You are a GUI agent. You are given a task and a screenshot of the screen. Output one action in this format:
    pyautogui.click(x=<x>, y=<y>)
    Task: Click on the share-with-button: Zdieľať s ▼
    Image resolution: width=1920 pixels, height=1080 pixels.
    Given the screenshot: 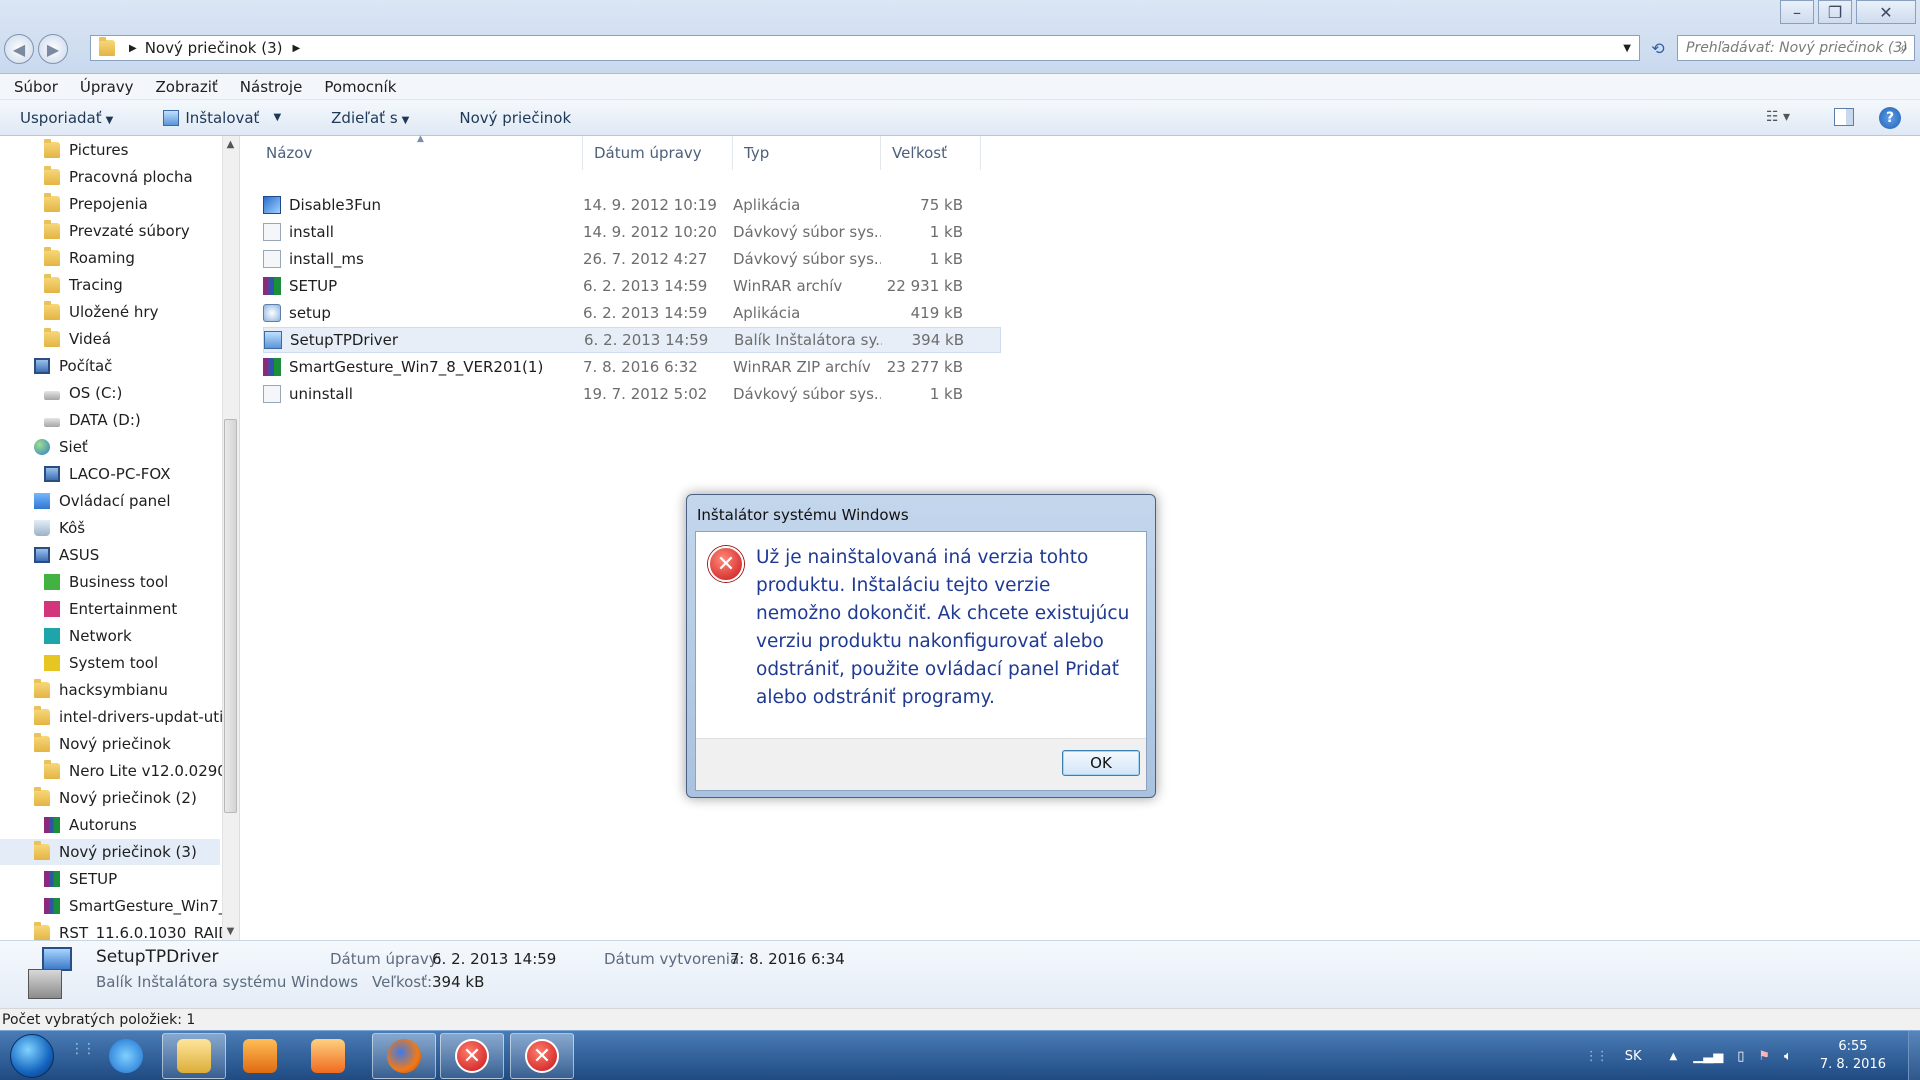 What is the action you would take?
    pyautogui.click(x=370, y=118)
    